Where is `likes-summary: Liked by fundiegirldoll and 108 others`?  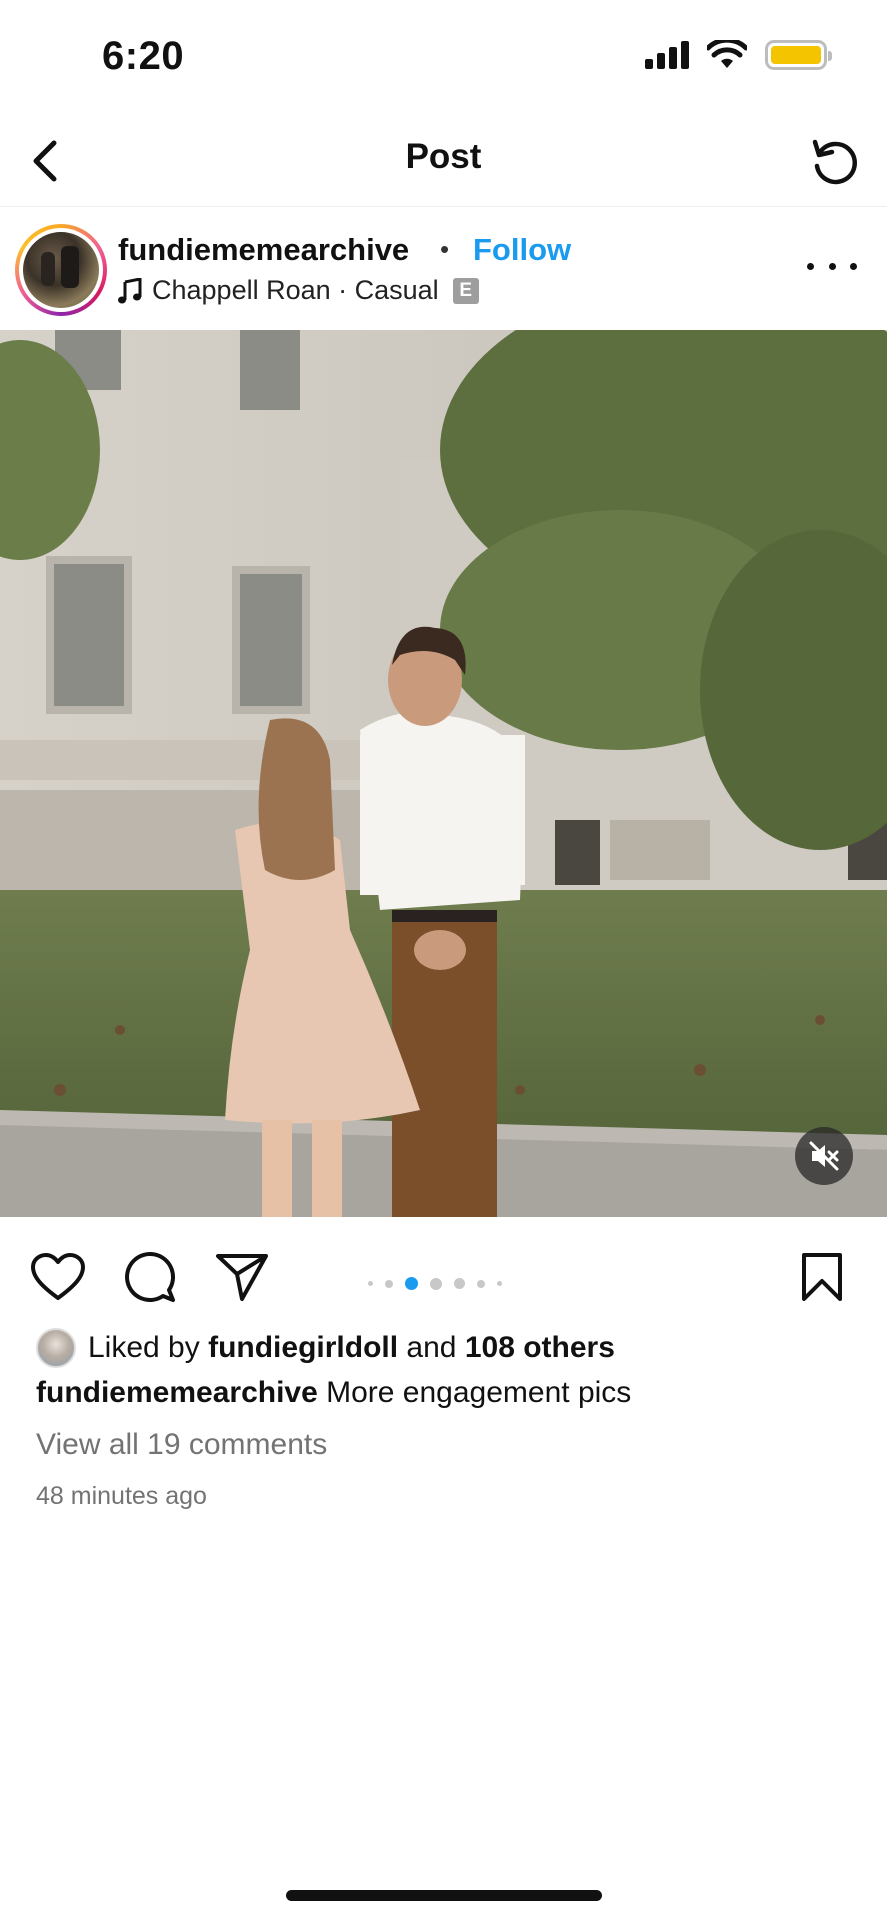
likes-summary: Liked by fundiegirldoll and 108 others is located at coordinates (325, 1348).